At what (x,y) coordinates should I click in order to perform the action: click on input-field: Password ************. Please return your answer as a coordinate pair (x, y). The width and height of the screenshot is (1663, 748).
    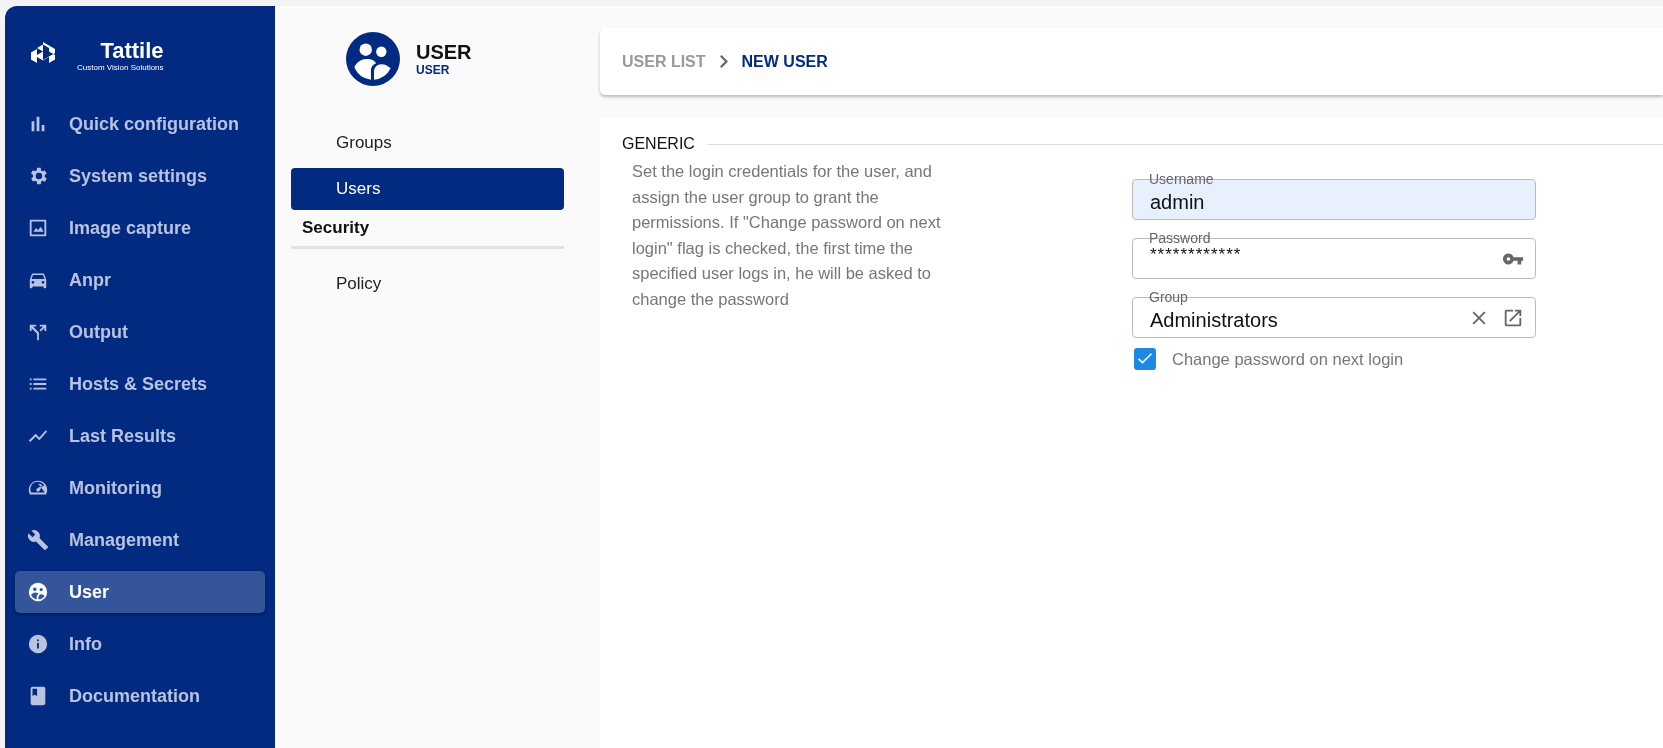
    Looking at the image, I should click on (1334, 254).